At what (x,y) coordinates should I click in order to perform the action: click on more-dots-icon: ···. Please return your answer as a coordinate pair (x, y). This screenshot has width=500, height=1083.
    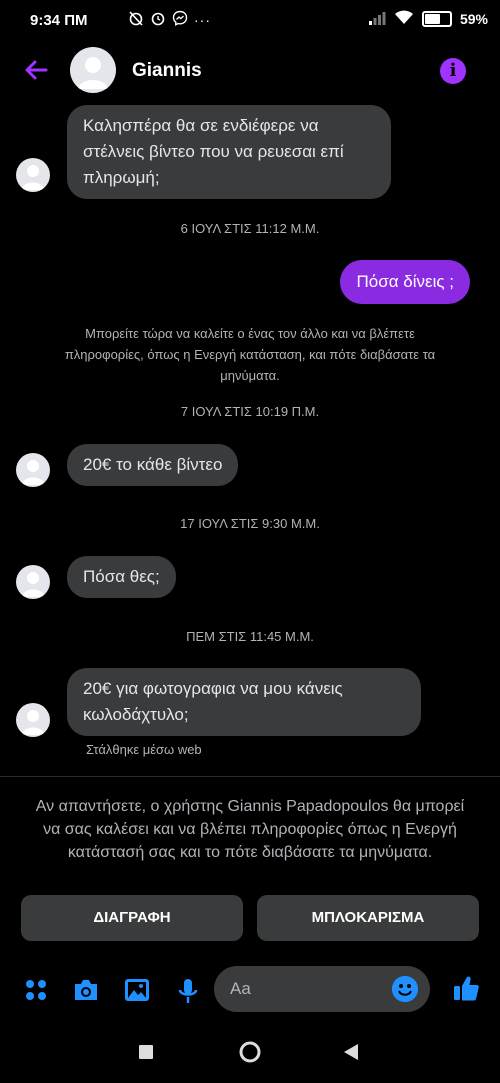
    Looking at the image, I should click on (202, 19).